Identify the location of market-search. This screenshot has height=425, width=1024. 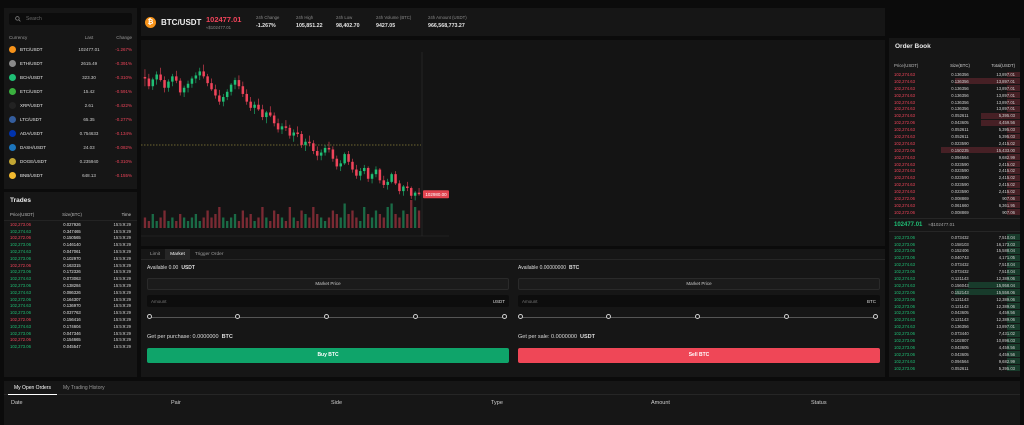
(70, 19).